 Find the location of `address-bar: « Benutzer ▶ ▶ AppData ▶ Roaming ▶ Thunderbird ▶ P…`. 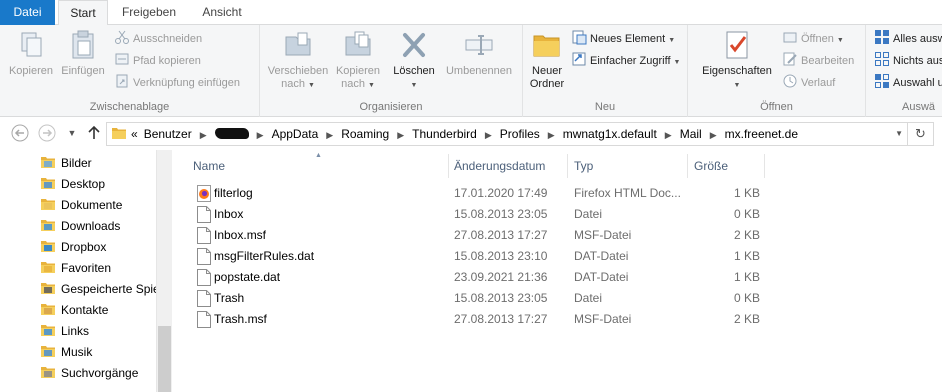

address-bar: « Benutzer ▶ ▶ AppData ▶ Roaming ▶ Thunderbird ▶ P… is located at coordinates (507, 134).